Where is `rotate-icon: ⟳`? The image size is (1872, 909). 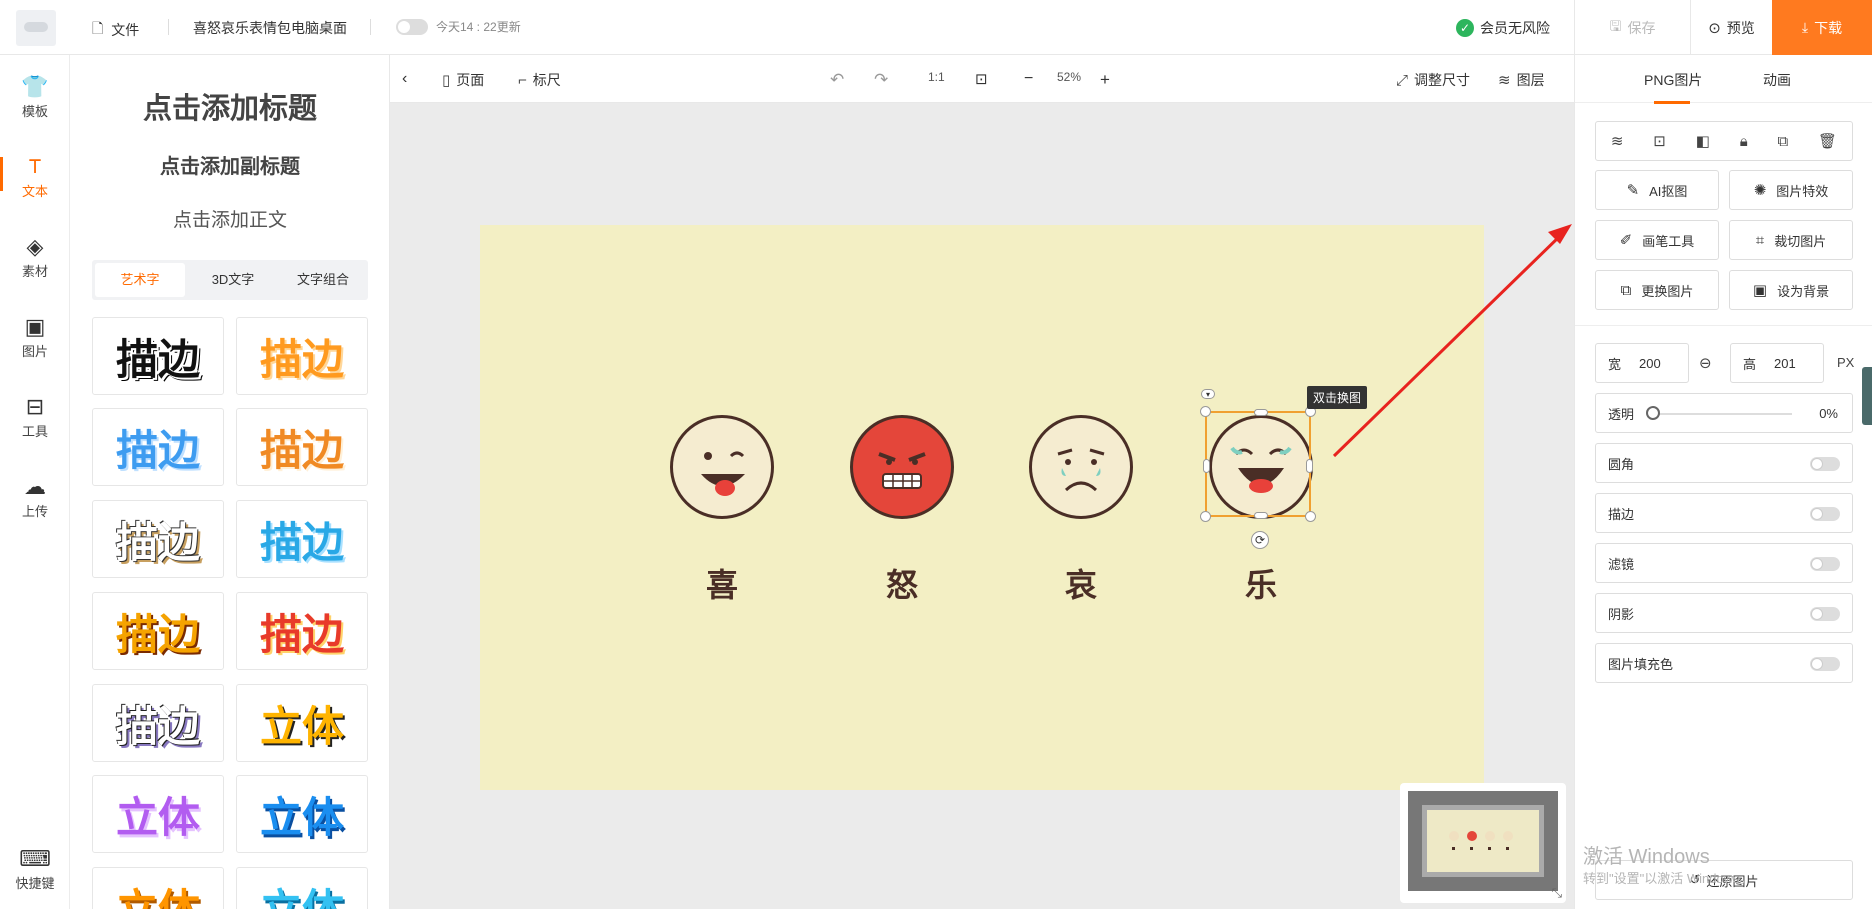
rotate-icon: ⟳ is located at coordinates (1260, 540).